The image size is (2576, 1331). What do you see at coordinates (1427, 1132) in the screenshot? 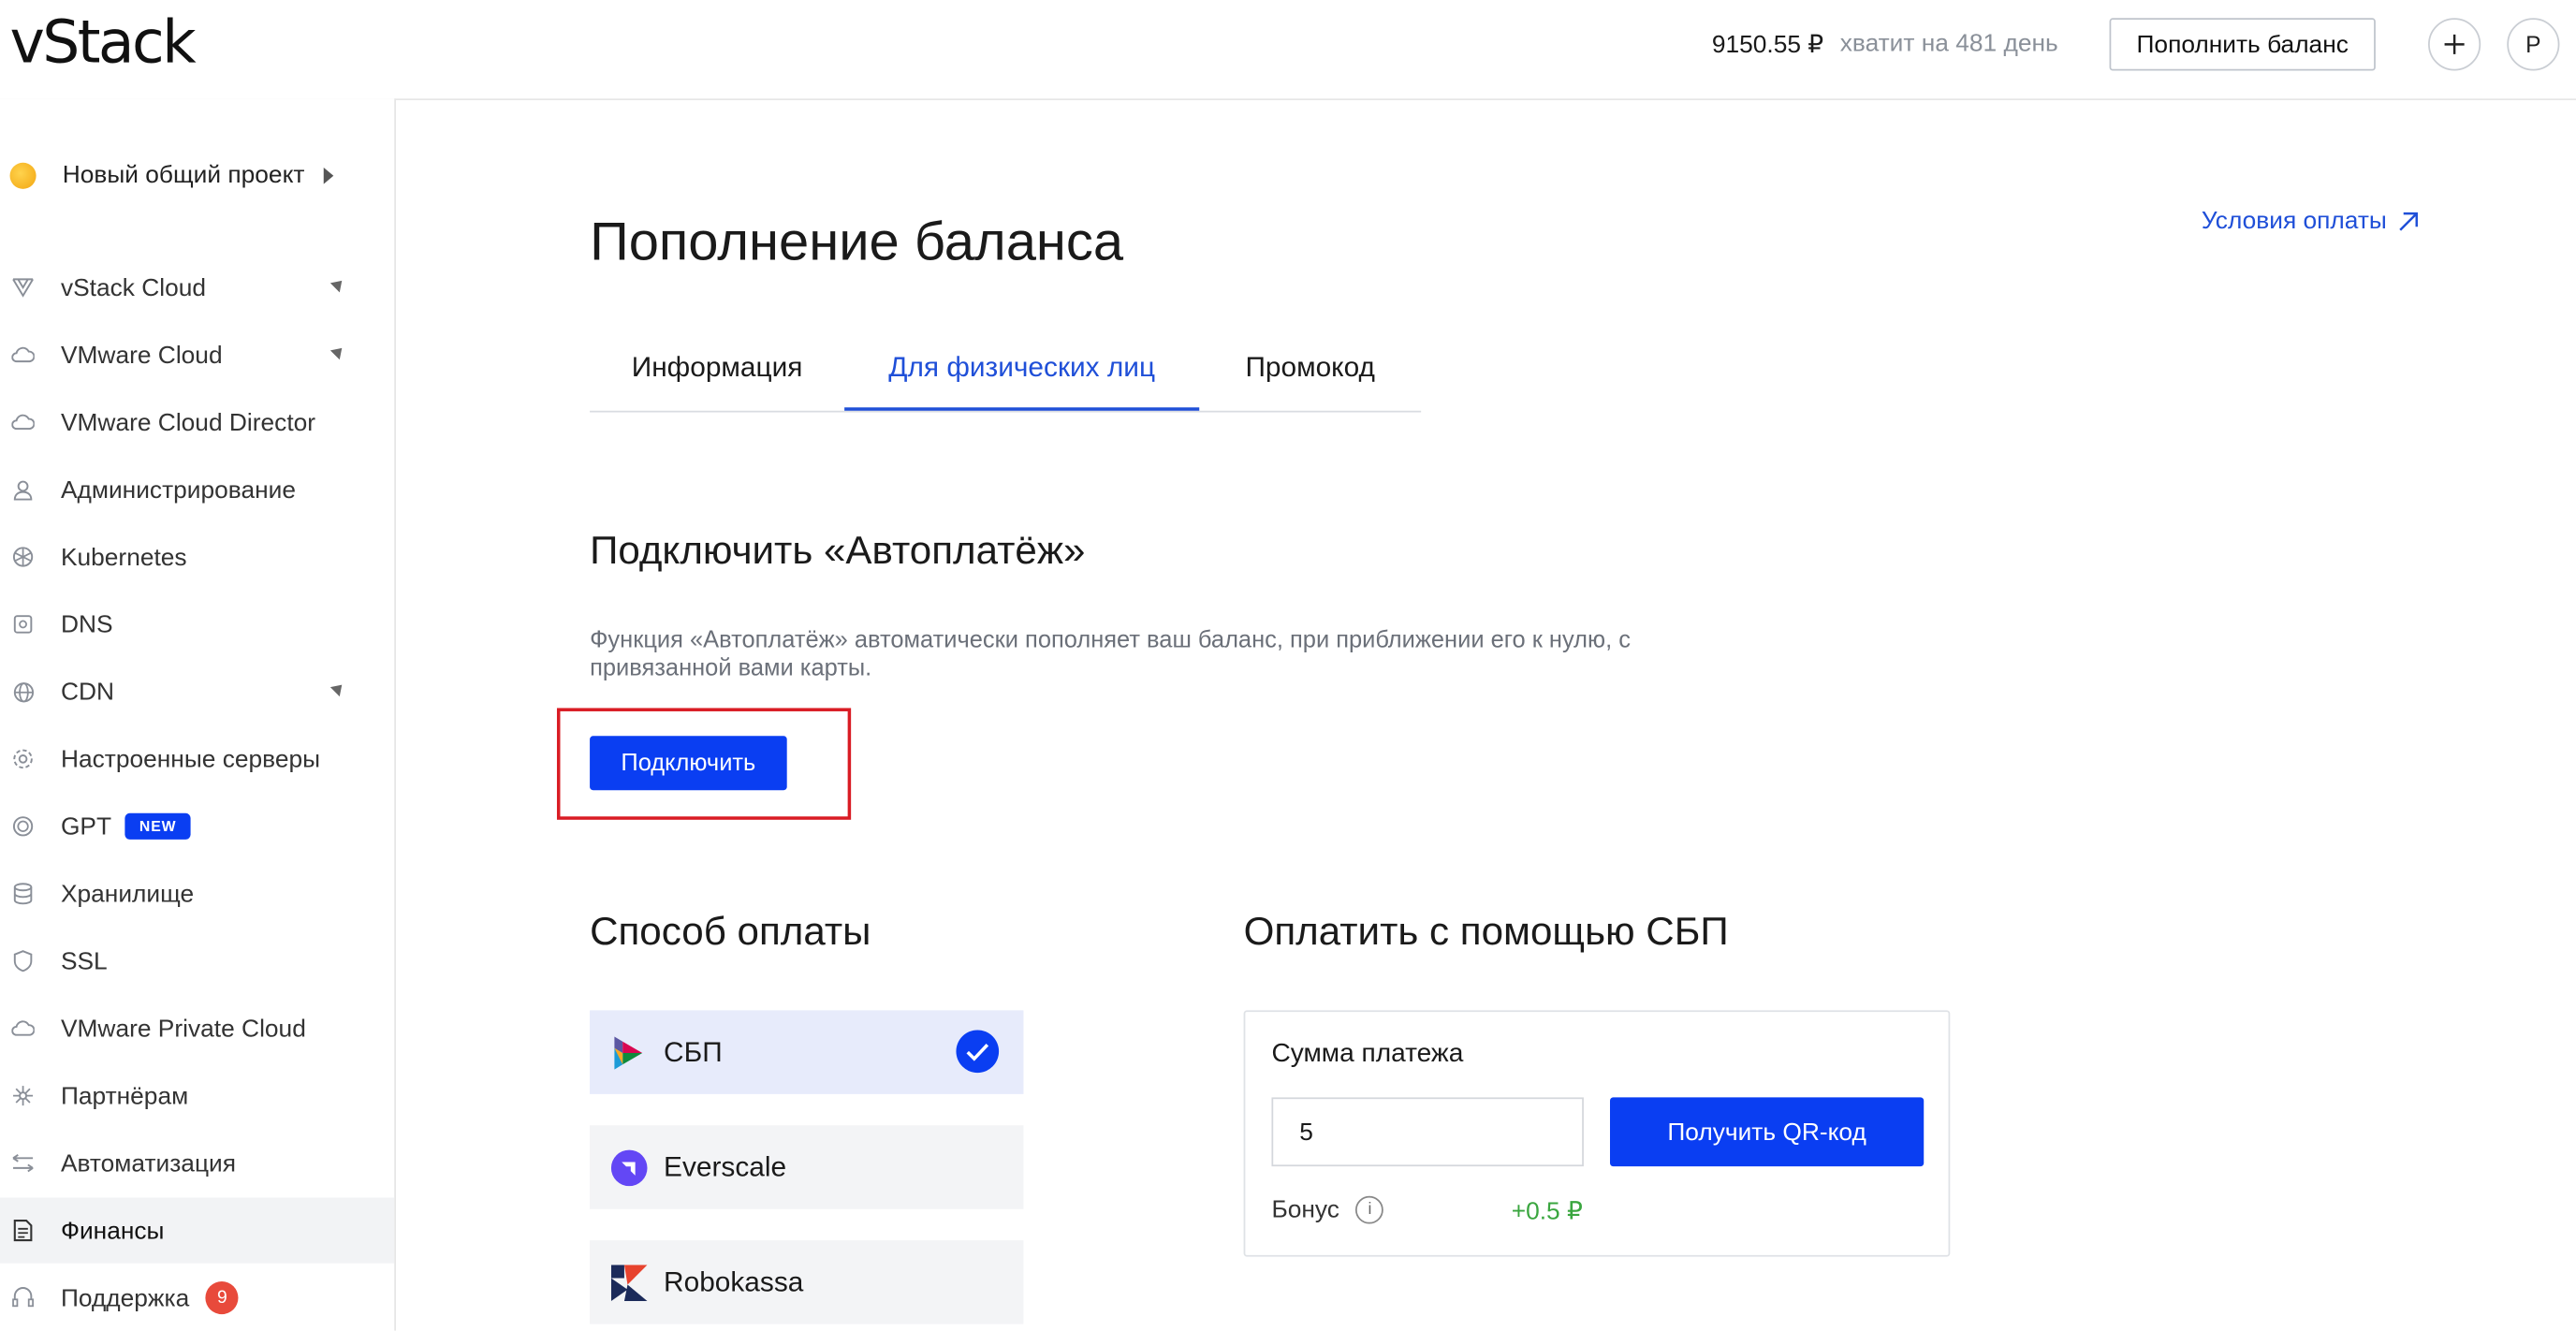
I see `payment-amount-input` at bounding box center [1427, 1132].